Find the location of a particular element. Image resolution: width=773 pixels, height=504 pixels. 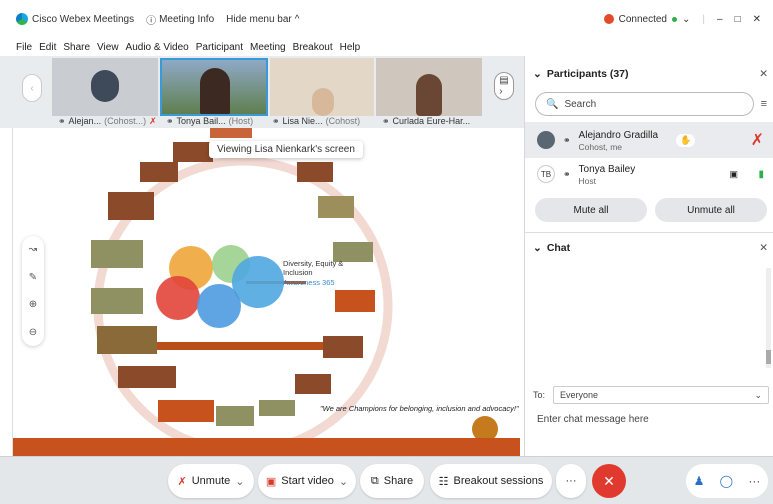

leave-meeting-button: ✕ is located at coordinates (609, 481).